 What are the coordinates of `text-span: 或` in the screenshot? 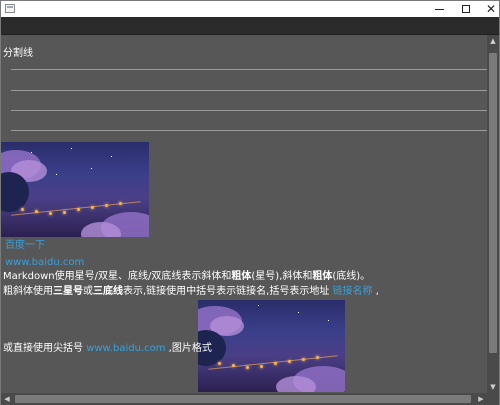 It's located at (88, 291).